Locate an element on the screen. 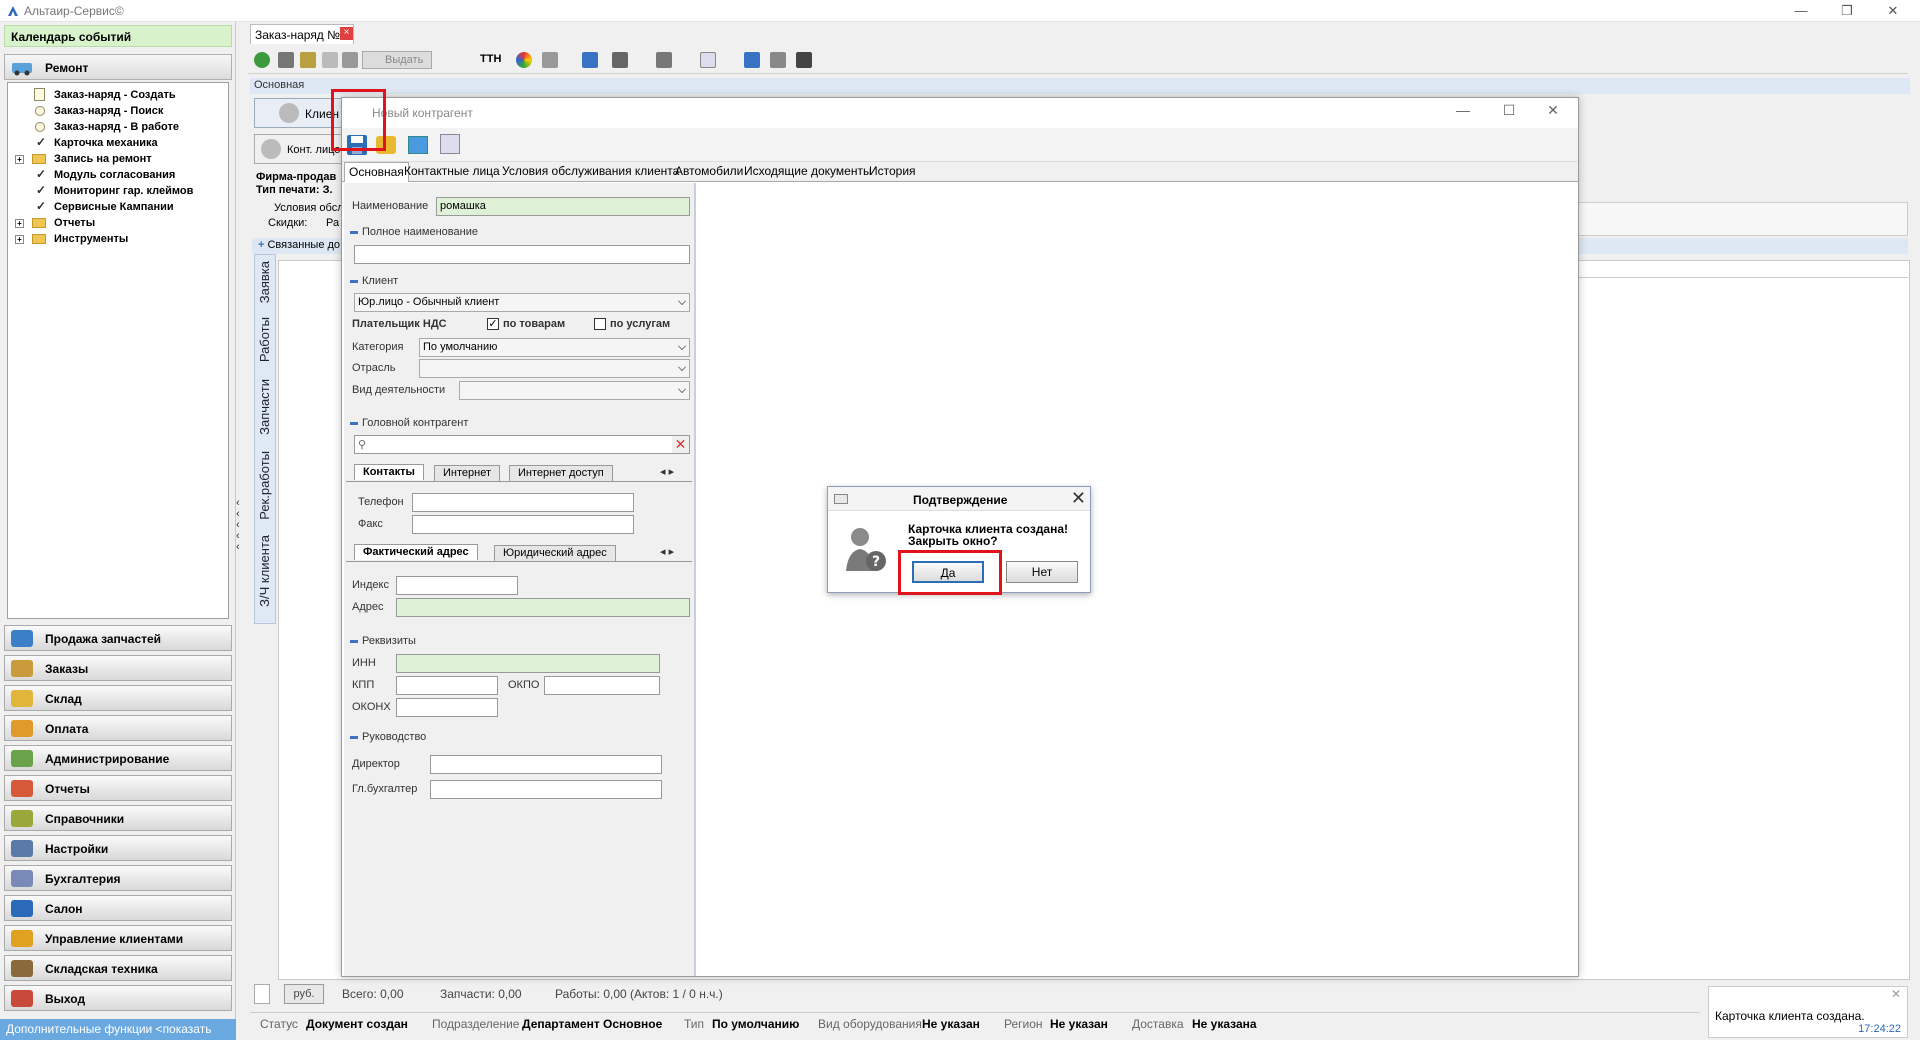 This screenshot has width=1920, height=1040. tree-item: Заказ-наряд - Поиск is located at coordinates (118, 111).